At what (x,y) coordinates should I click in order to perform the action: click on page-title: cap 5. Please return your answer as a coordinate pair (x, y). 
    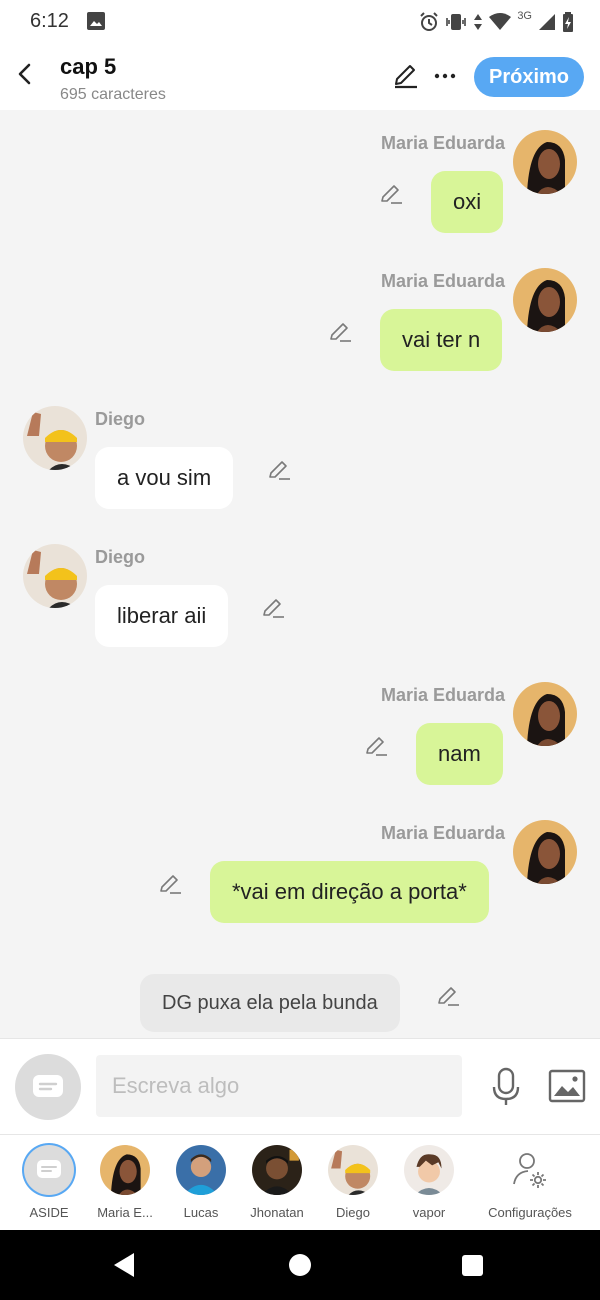
    Looking at the image, I should click on (88, 66).